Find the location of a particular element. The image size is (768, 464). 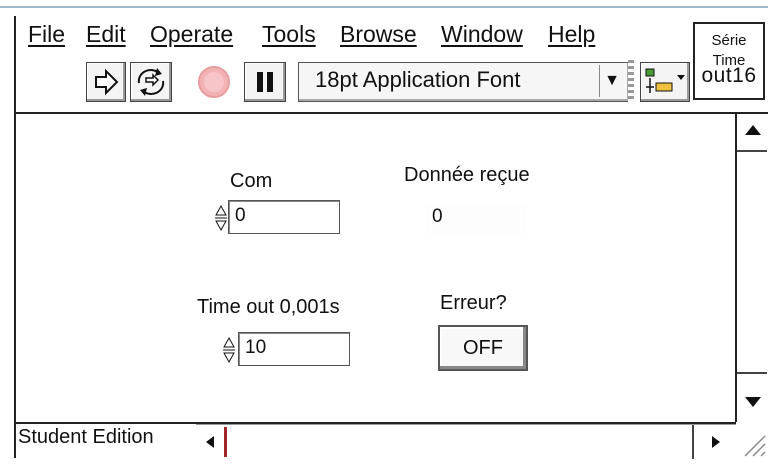

scroll-up-icon is located at coordinates (753, 130).